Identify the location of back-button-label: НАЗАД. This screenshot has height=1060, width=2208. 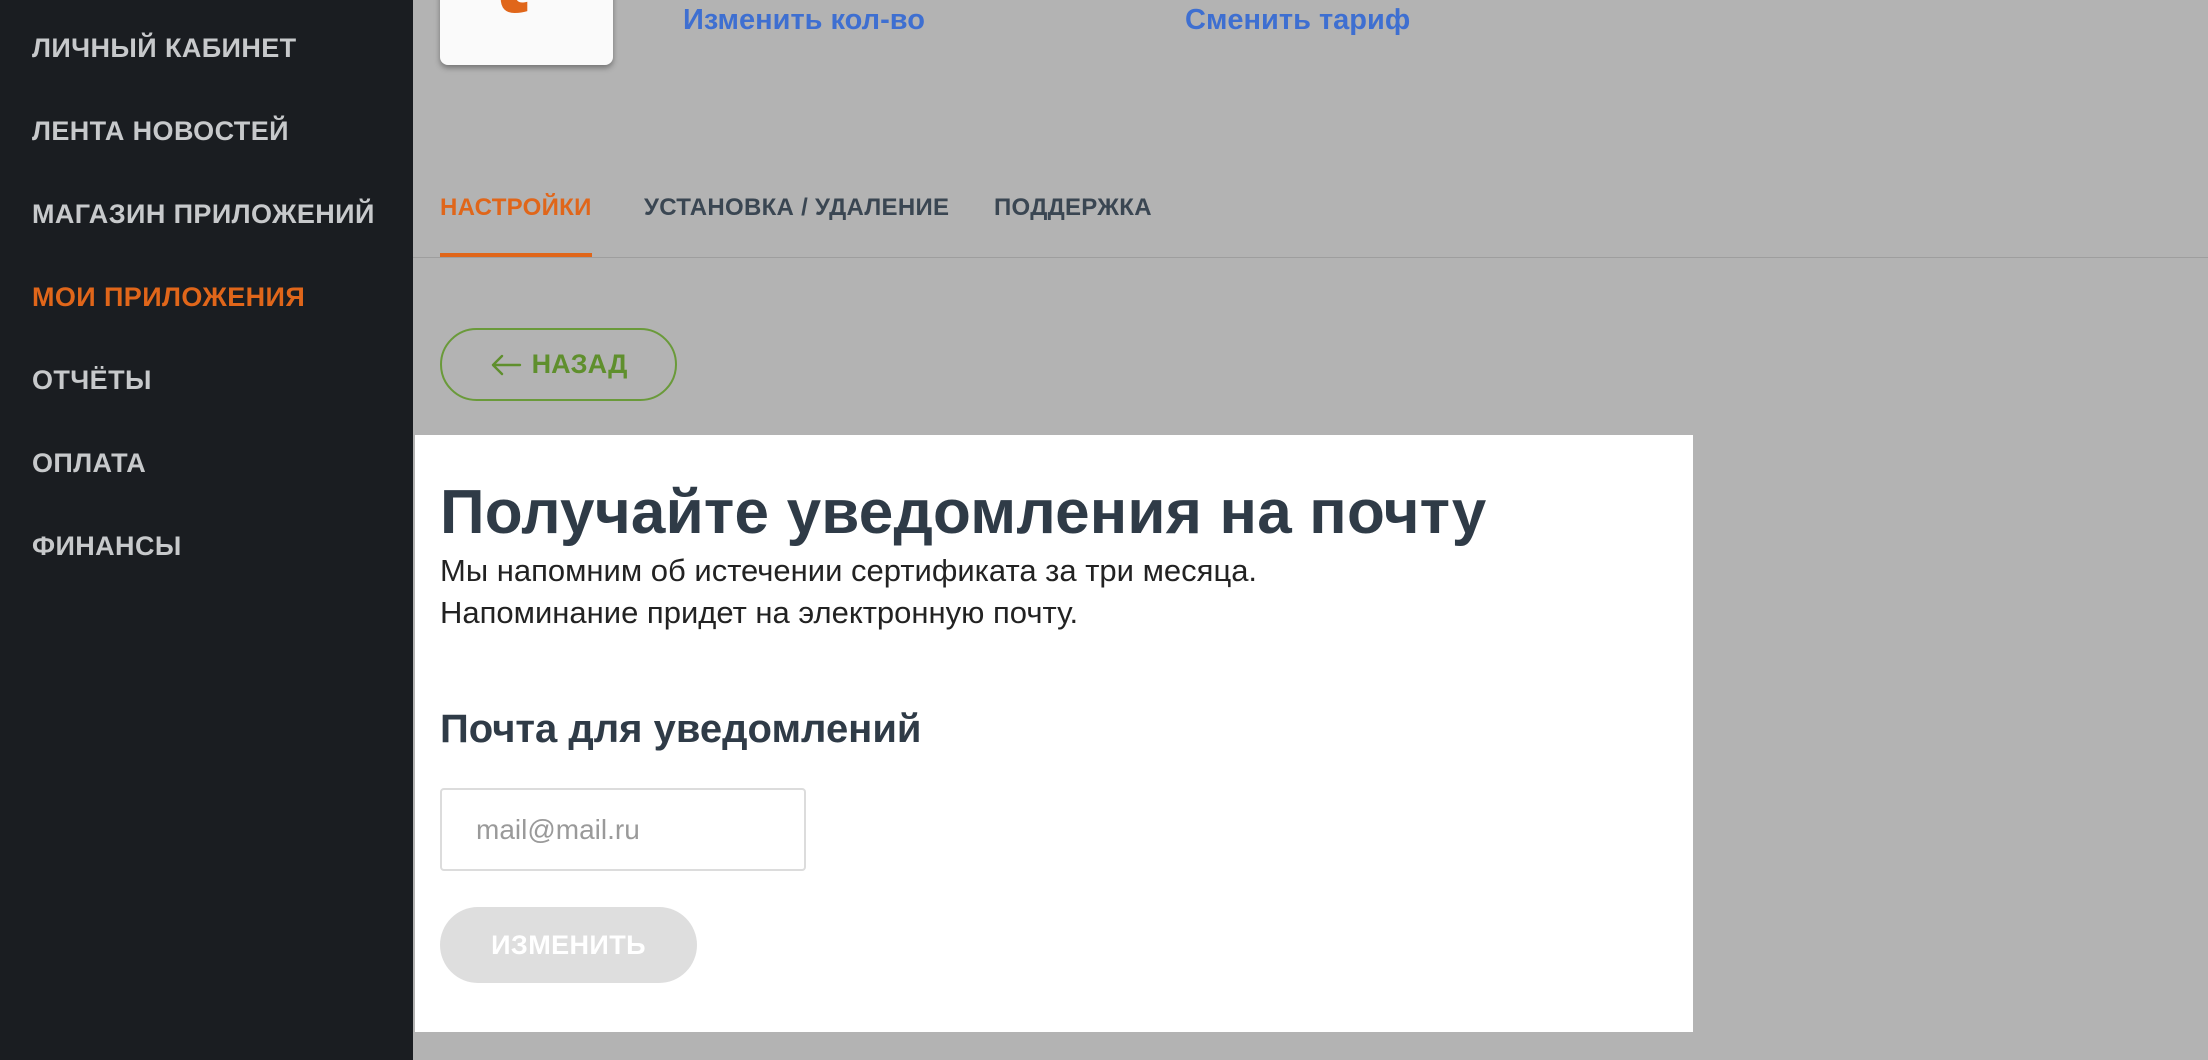
(579, 364).